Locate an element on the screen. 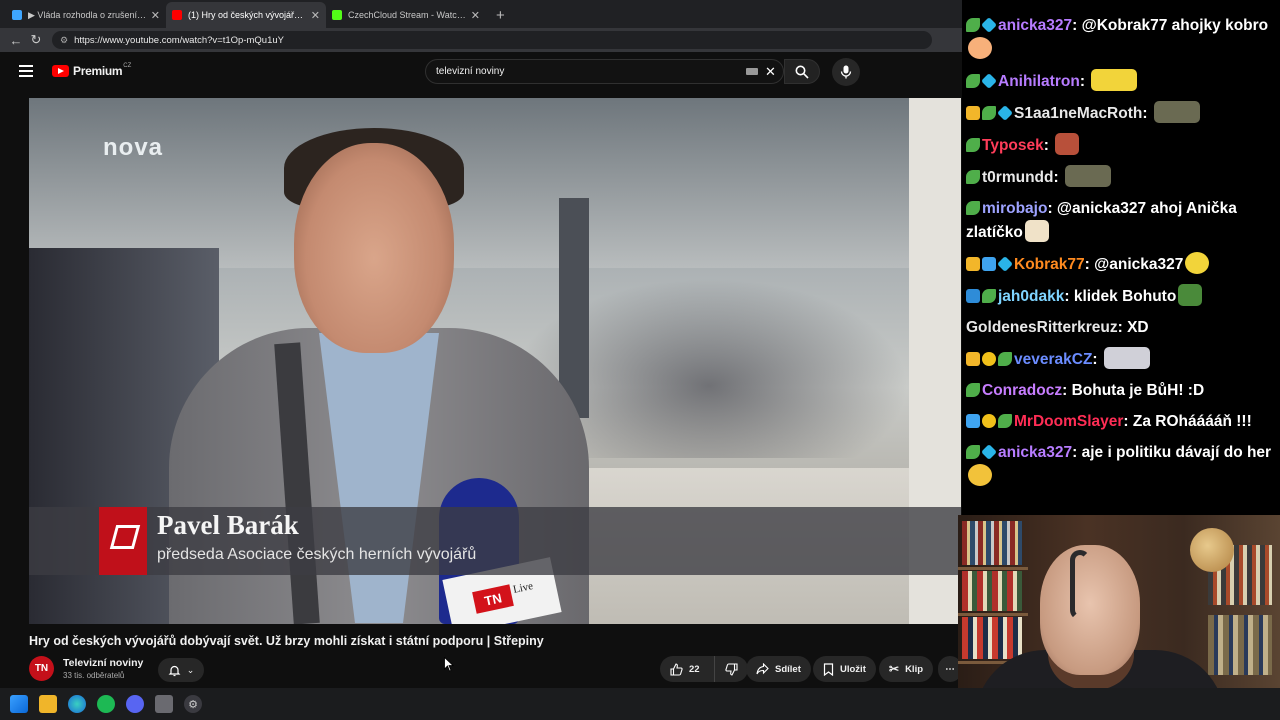 The height and width of the screenshot is (720, 1280). tab-2: (1) Hry od českých vývojářů dobý ✕ is located at coordinates (246, 15).